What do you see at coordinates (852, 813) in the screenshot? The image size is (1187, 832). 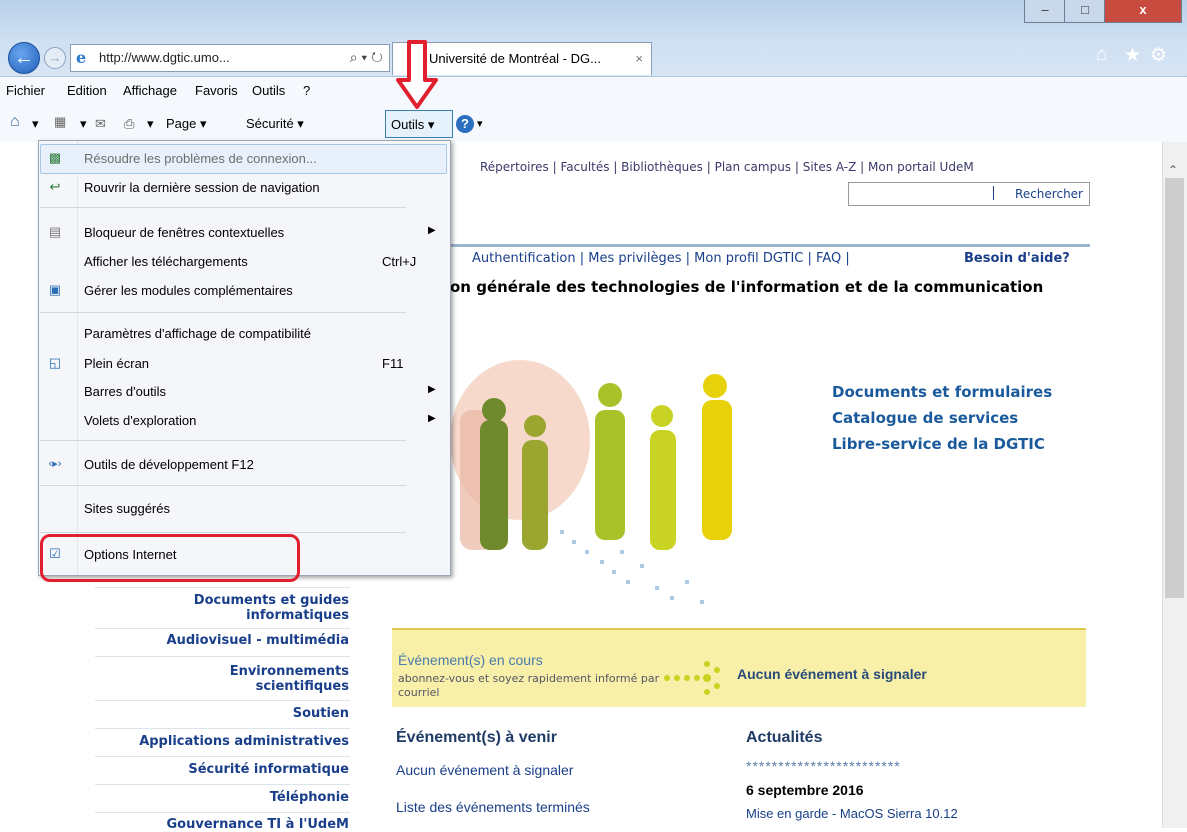 I see `news-item-link: Mise en garde - MacOS Sierra 10.12` at bounding box center [852, 813].